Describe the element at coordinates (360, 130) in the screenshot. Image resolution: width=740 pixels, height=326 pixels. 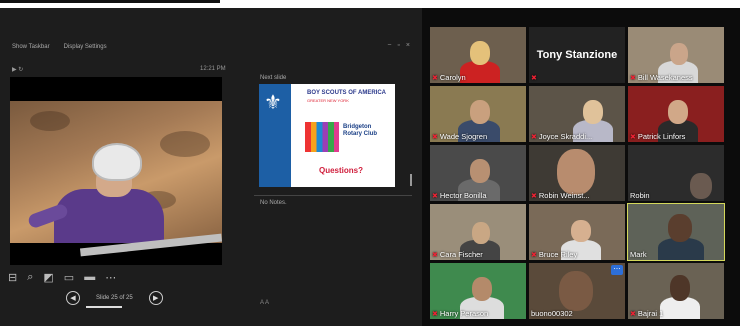
I see `rotary-club-name: Bridgeton Rotary Club` at that location.